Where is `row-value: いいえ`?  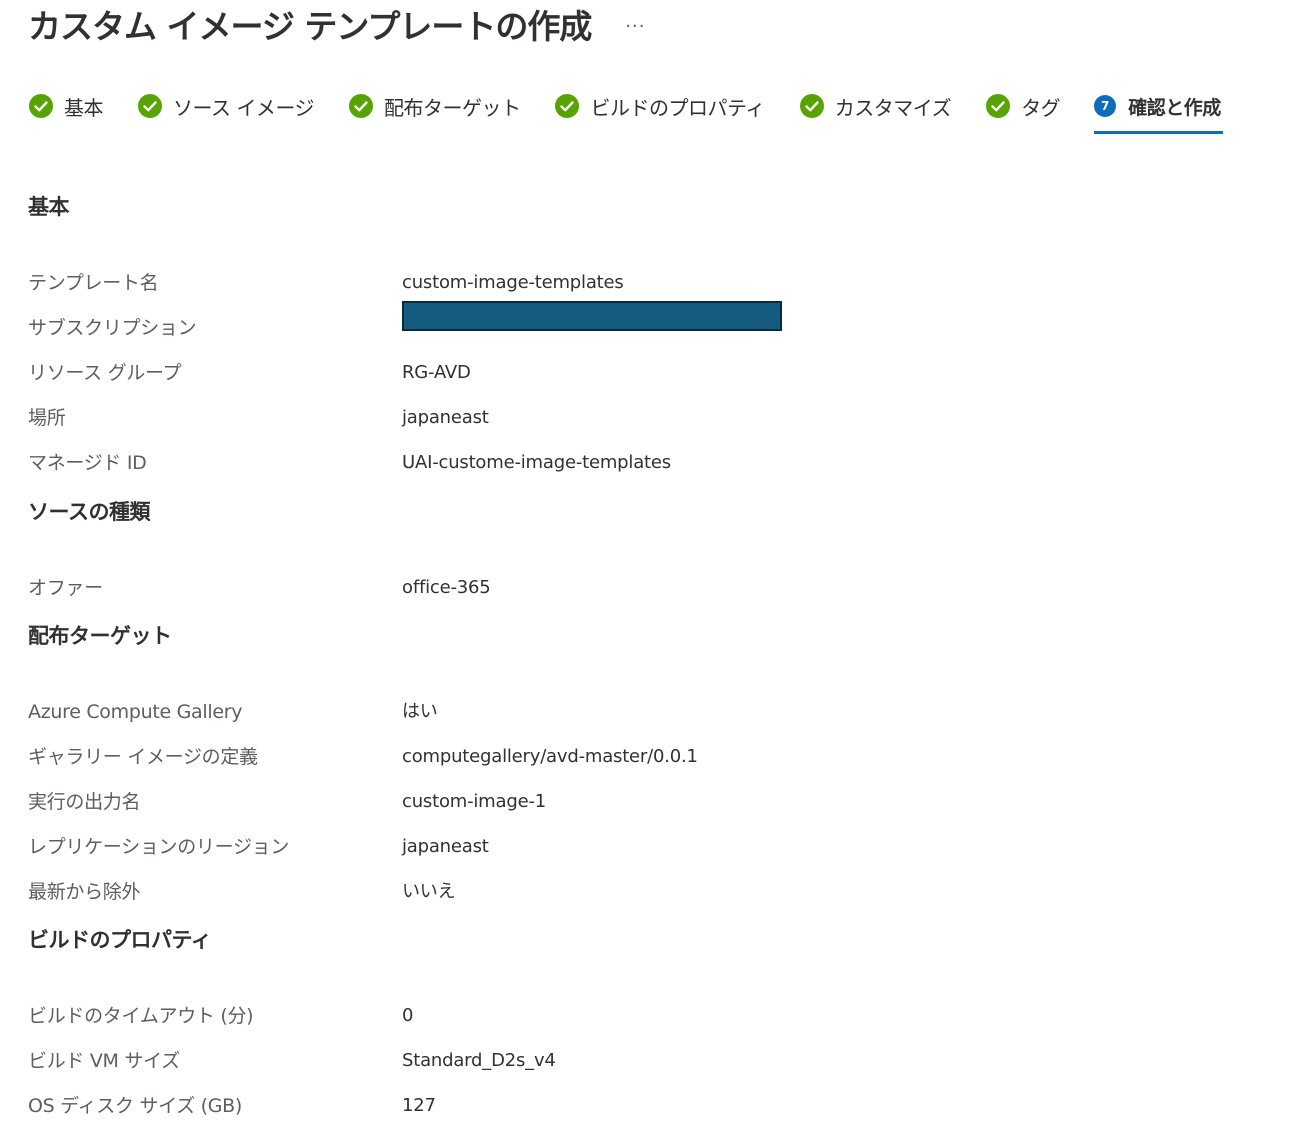
row-value: いいえ is located at coordinates (429, 891).